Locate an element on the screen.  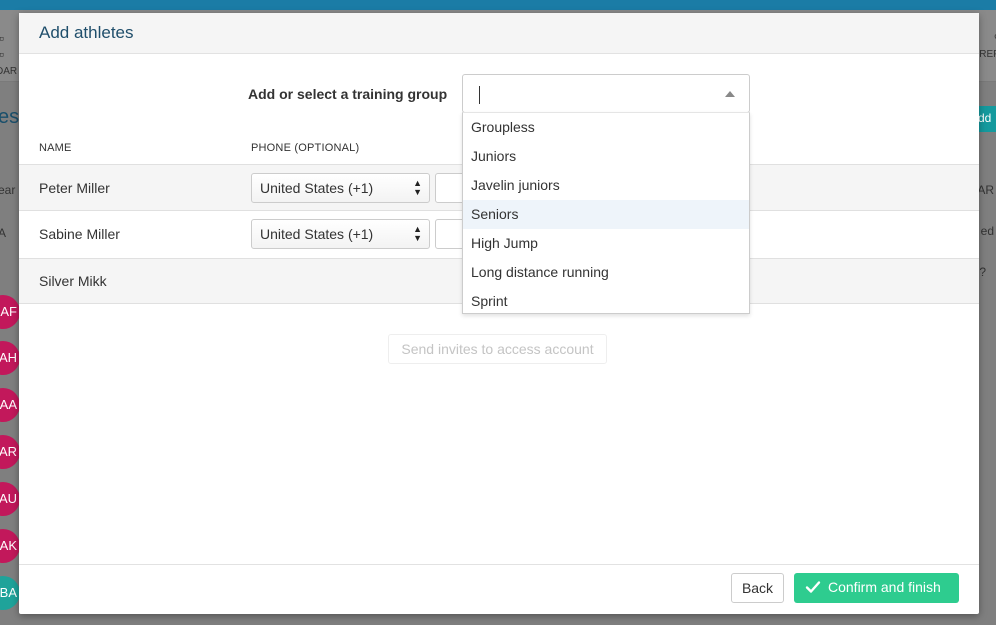
check-icon is located at coordinates (813, 587).